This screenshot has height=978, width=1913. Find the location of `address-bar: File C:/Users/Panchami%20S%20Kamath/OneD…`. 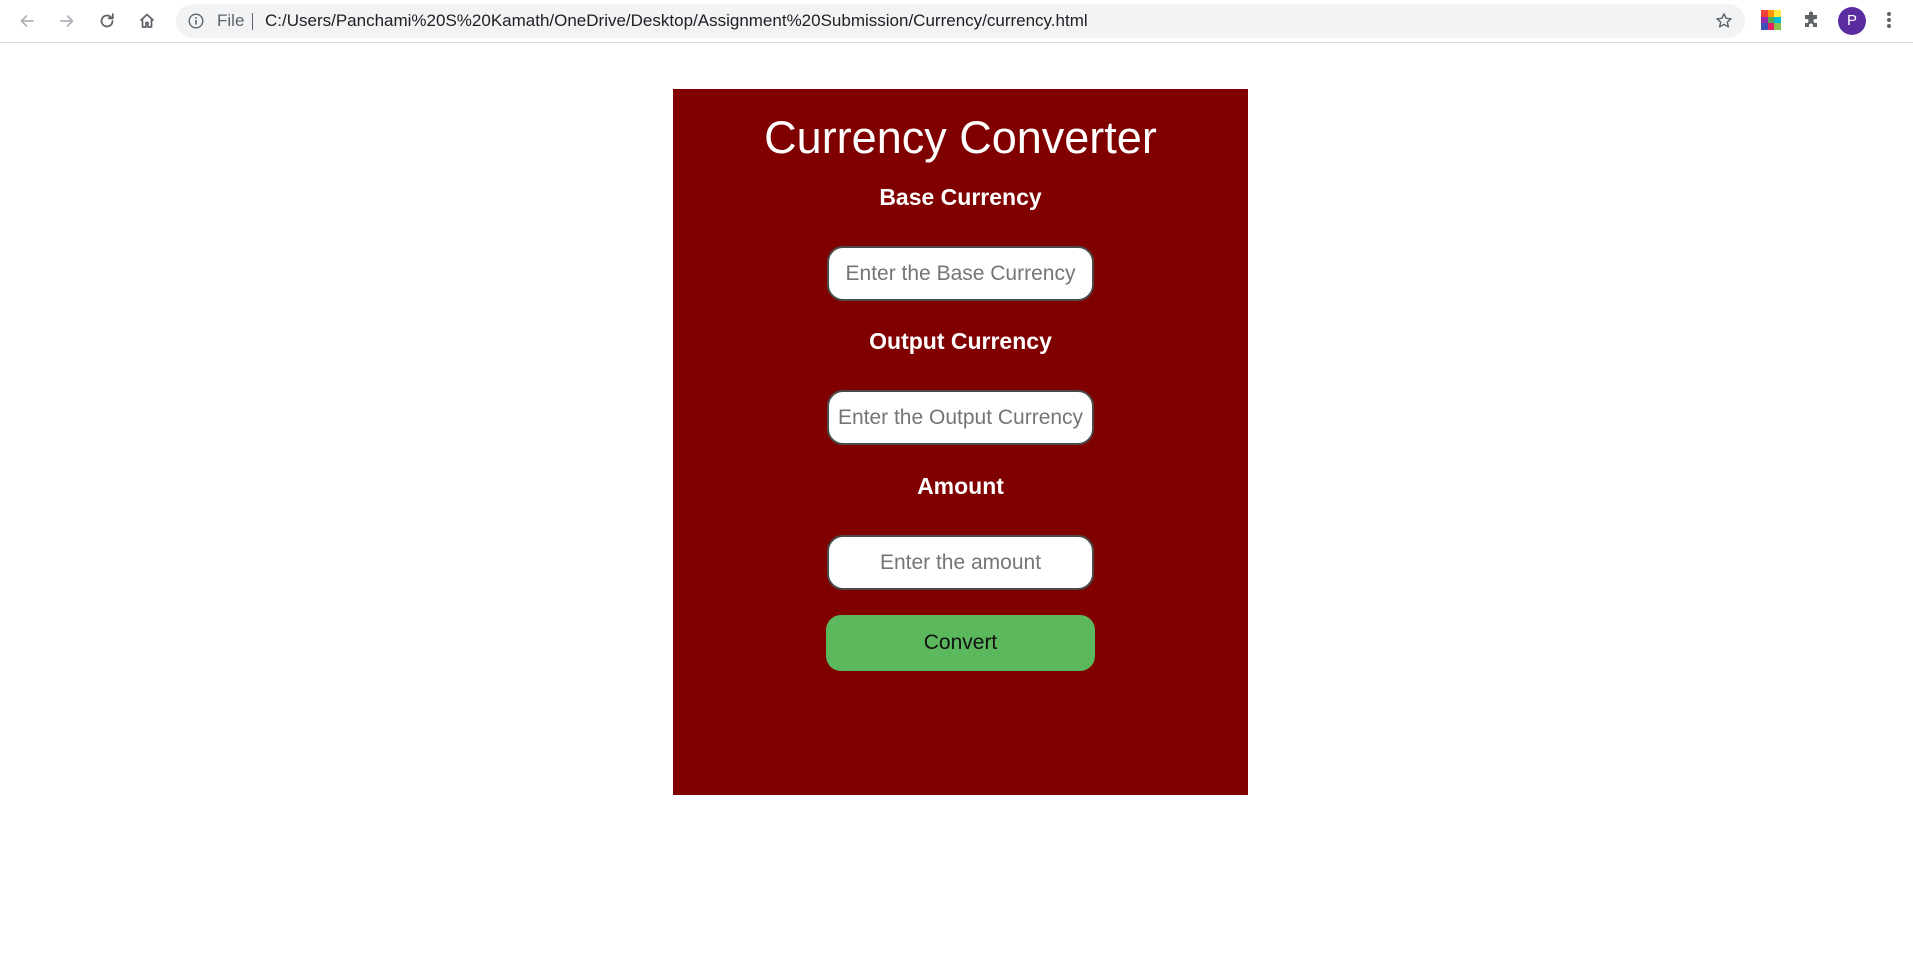

address-bar: File C:/Users/Panchami%20S%20Kamath/OneD… is located at coordinates (960, 21).